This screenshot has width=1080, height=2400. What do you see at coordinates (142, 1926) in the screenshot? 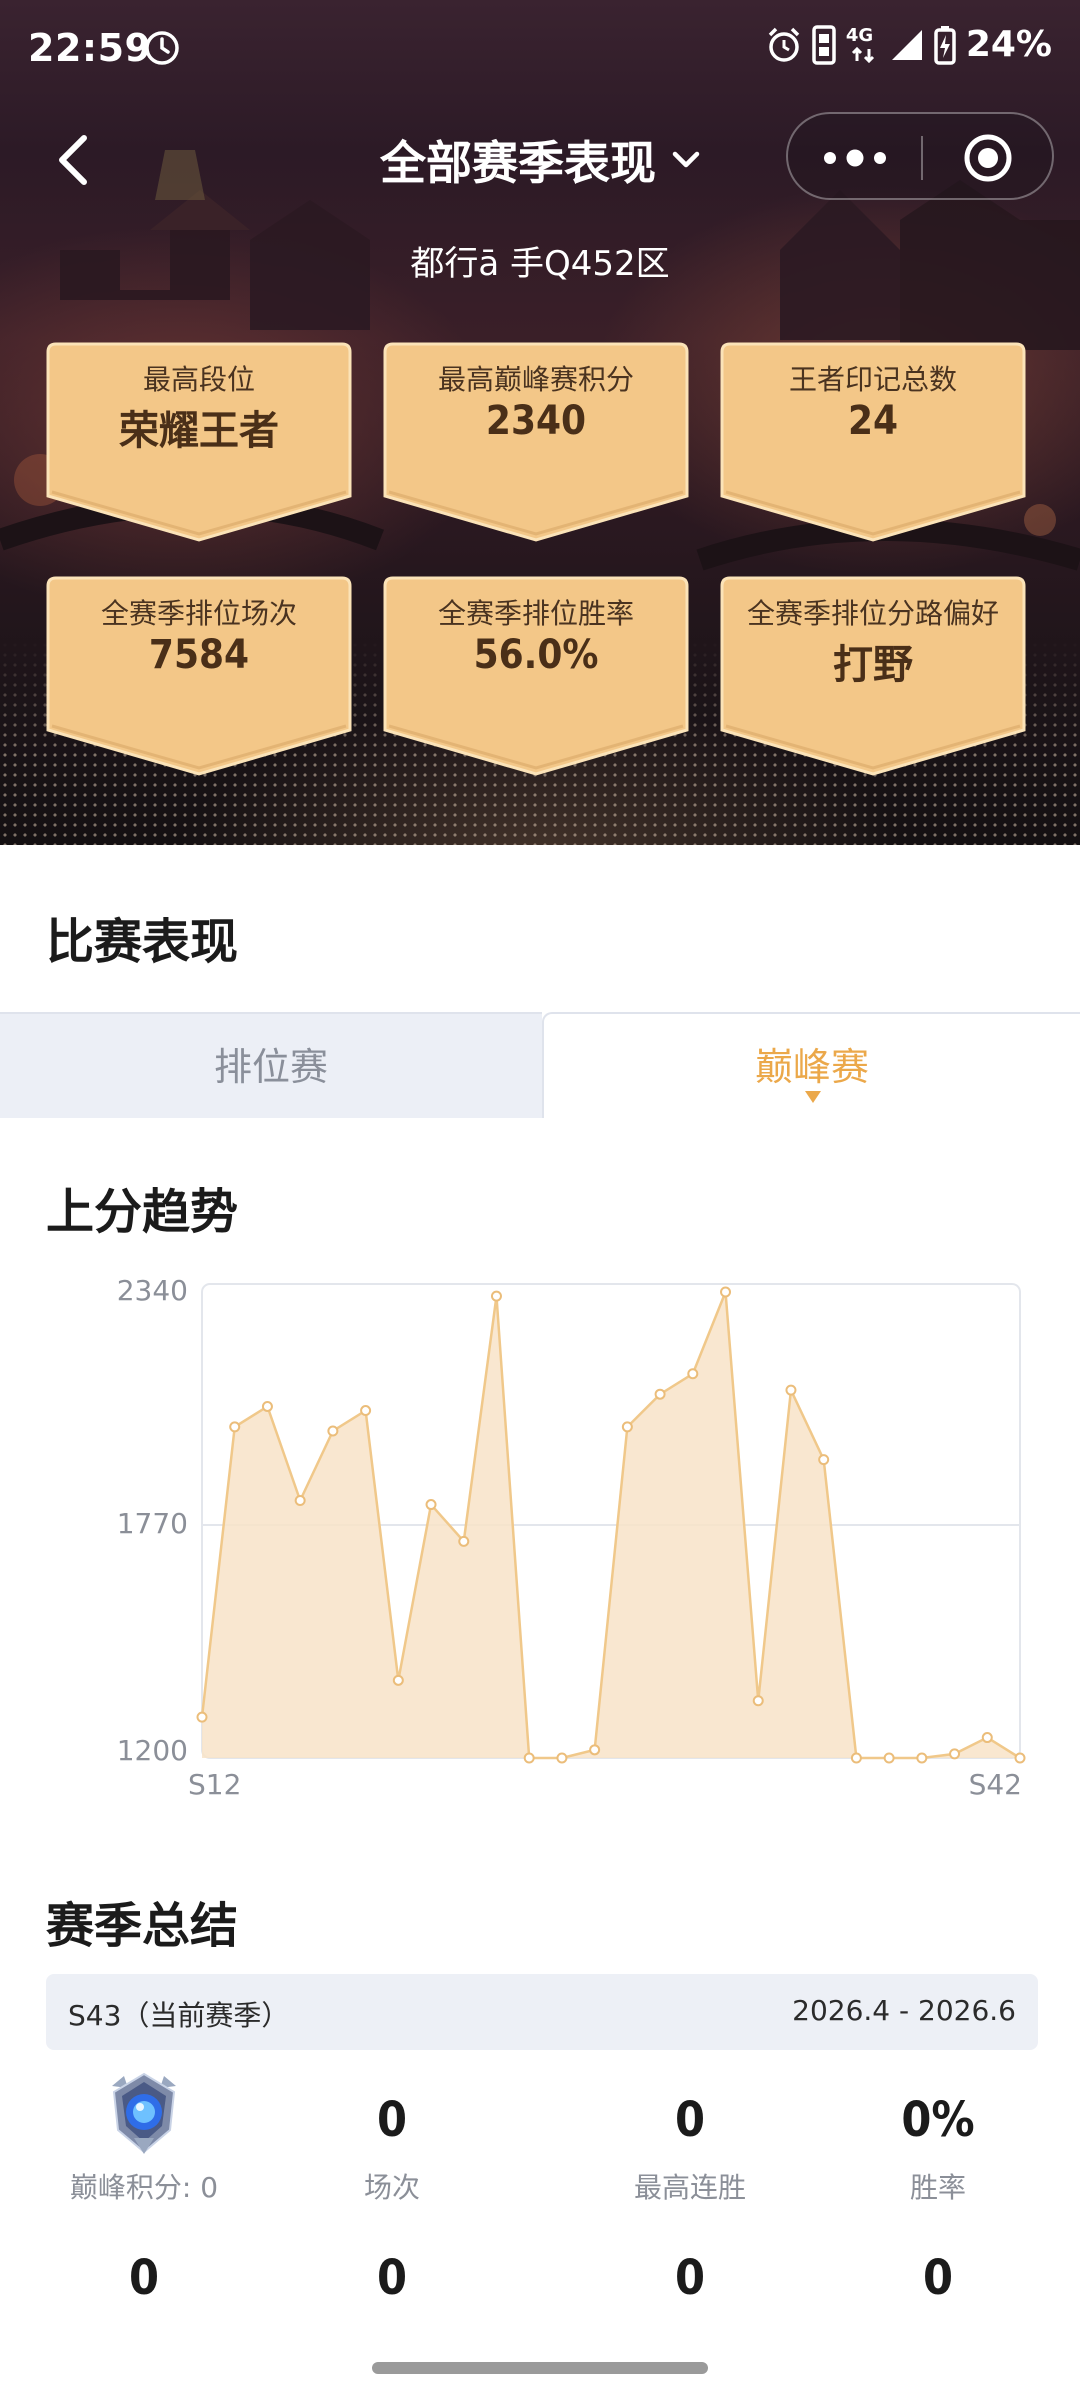
I see `section-title-summary: 赛季总结` at bounding box center [142, 1926].